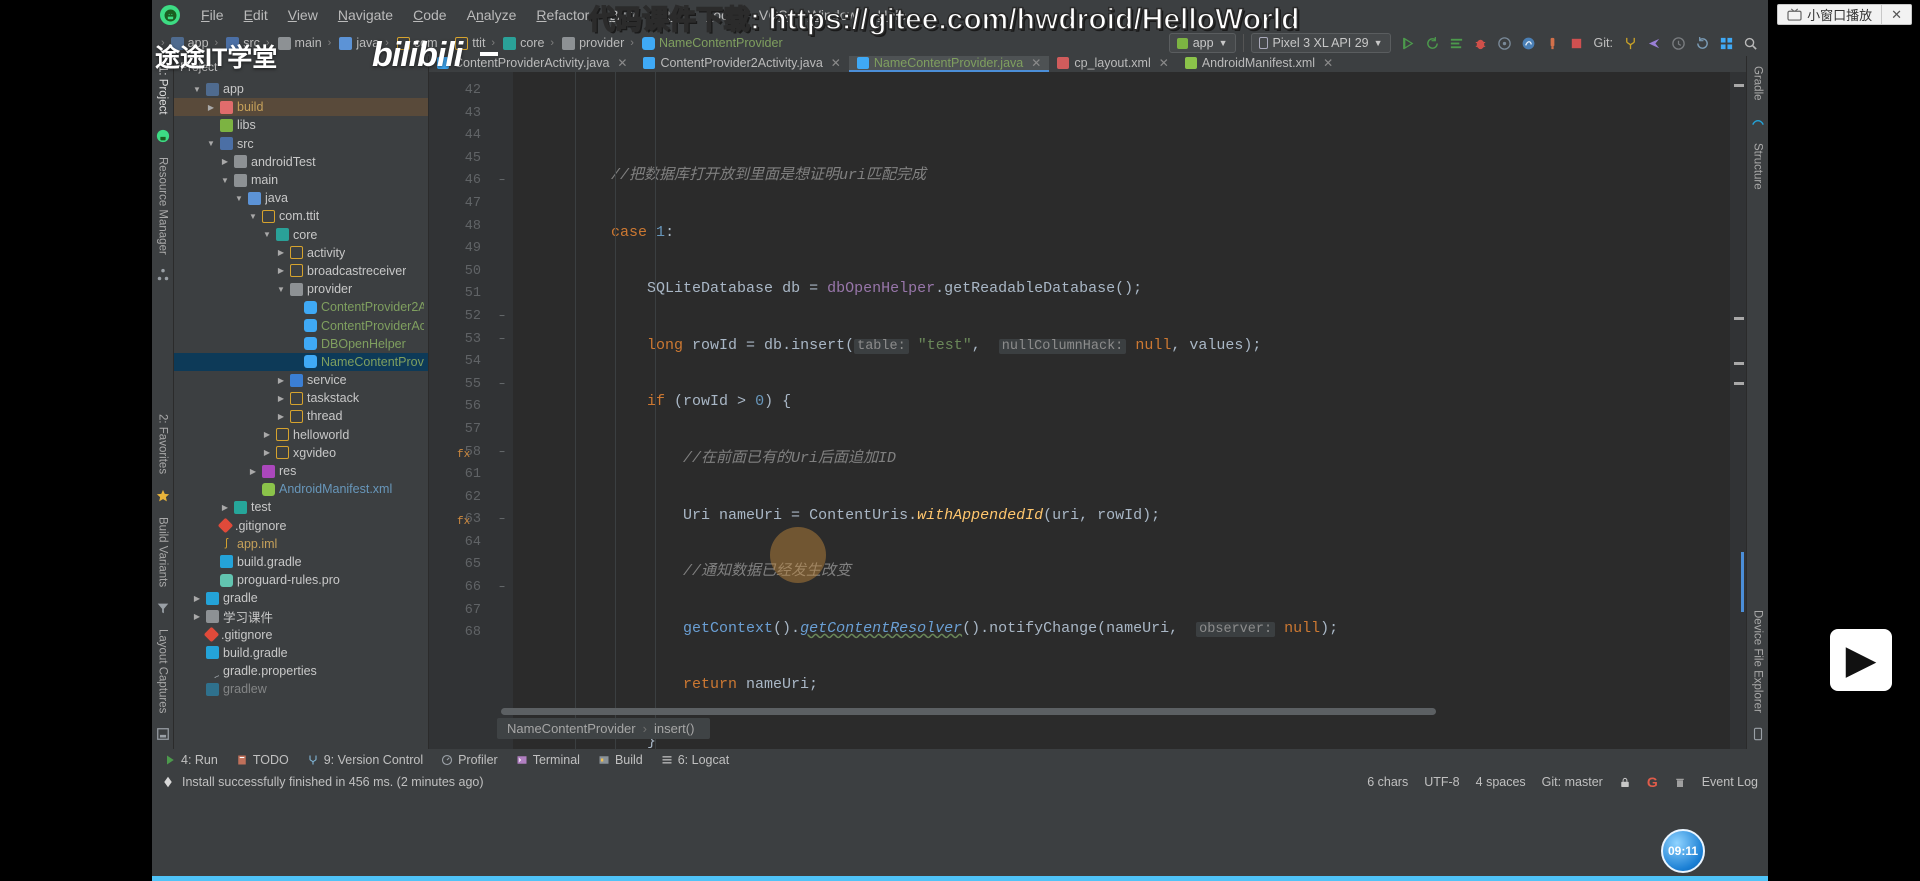  What do you see at coordinates (301, 344) in the screenshot?
I see `tree-node: DBOpenHelper` at bounding box center [301, 344].